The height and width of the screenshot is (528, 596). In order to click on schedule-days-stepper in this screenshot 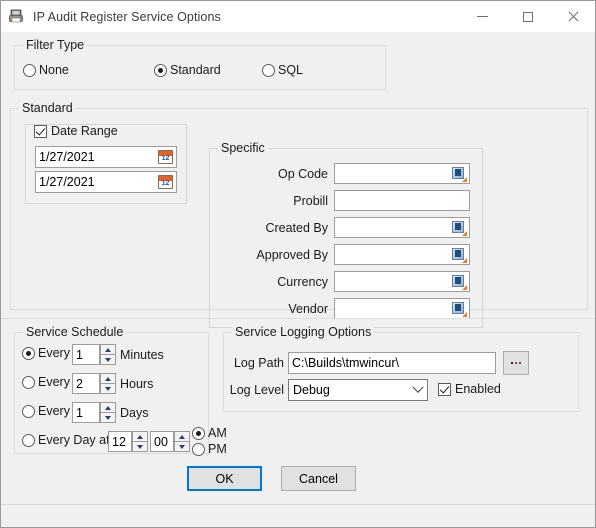, I will do `click(108, 412)`.